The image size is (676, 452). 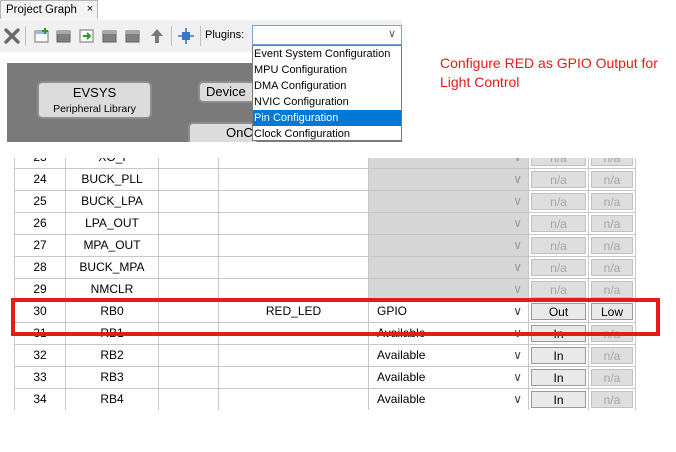 What do you see at coordinates (94, 100) in the screenshot?
I see `evsys-component: EVSYS Peripheral Library` at bounding box center [94, 100].